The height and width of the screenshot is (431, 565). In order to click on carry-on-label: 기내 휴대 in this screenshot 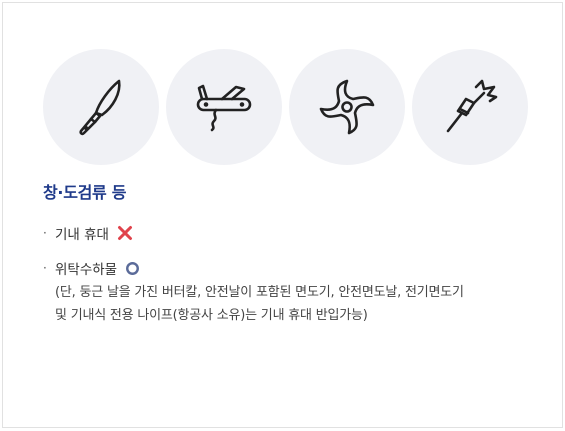, I will do `click(82, 235)`.